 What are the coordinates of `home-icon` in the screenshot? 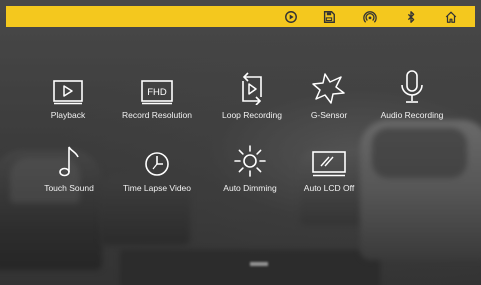 It's located at (450, 16).